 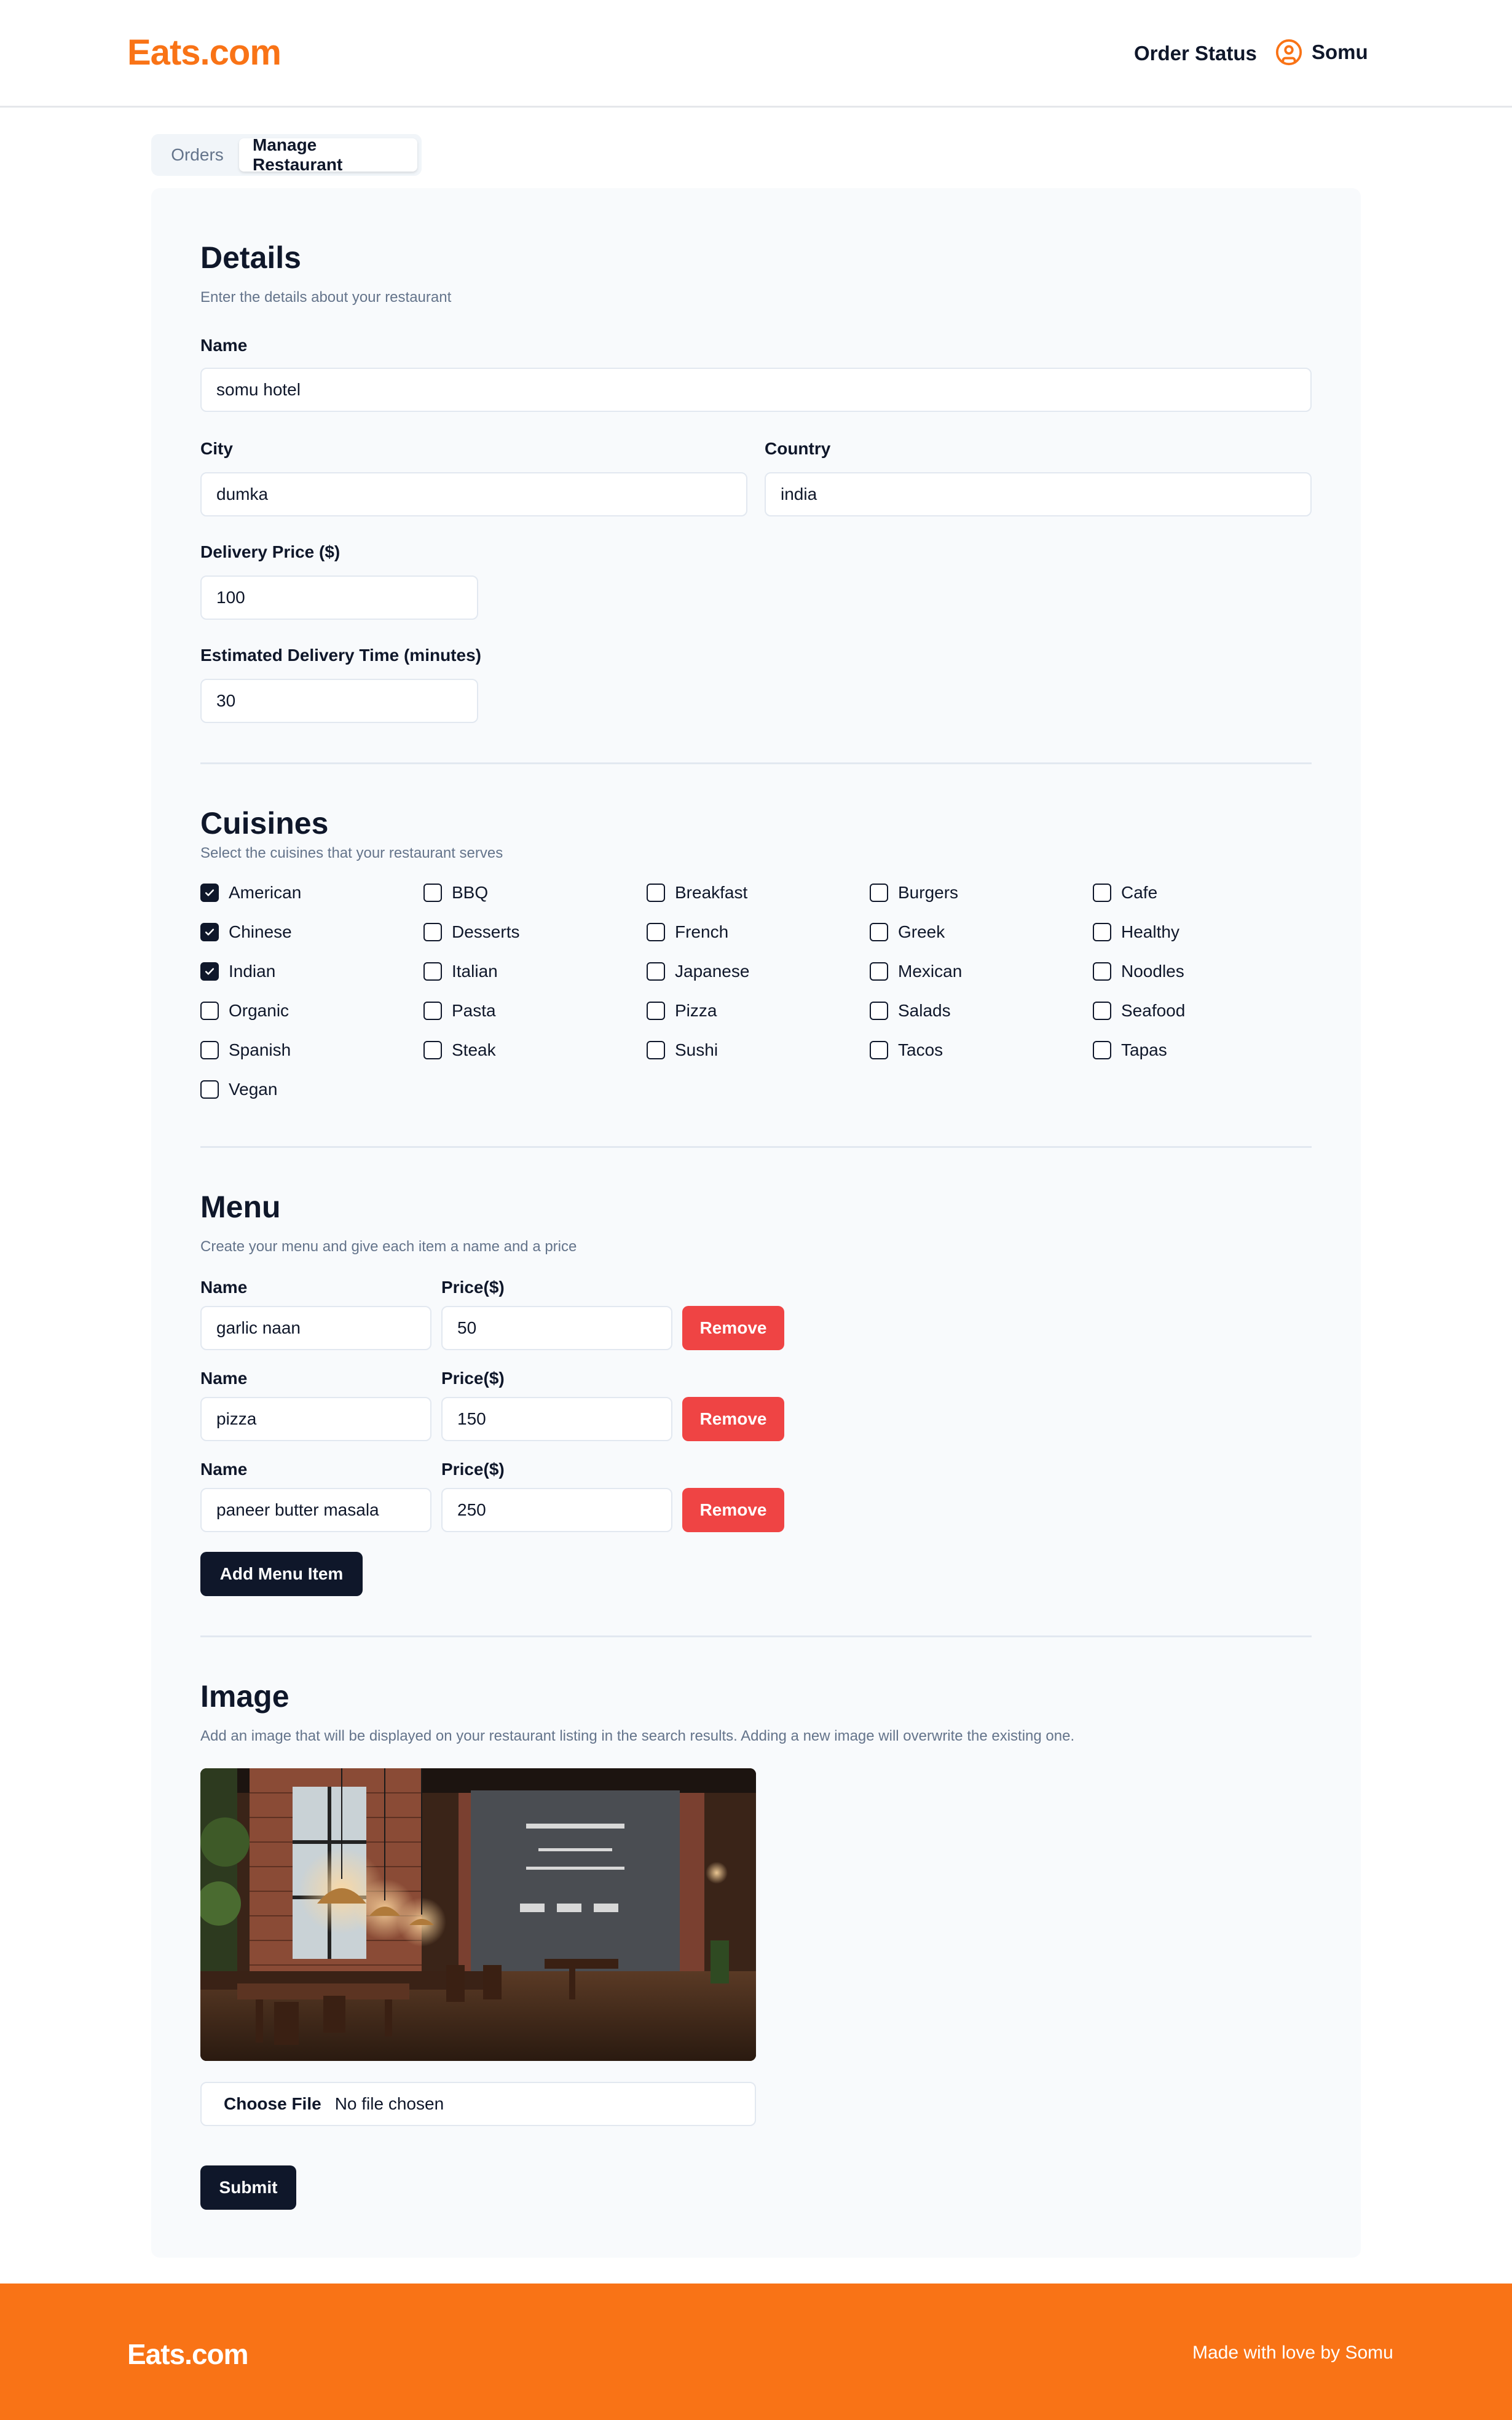 What do you see at coordinates (339, 701) in the screenshot?
I see `delivery-time-input: 30` at bounding box center [339, 701].